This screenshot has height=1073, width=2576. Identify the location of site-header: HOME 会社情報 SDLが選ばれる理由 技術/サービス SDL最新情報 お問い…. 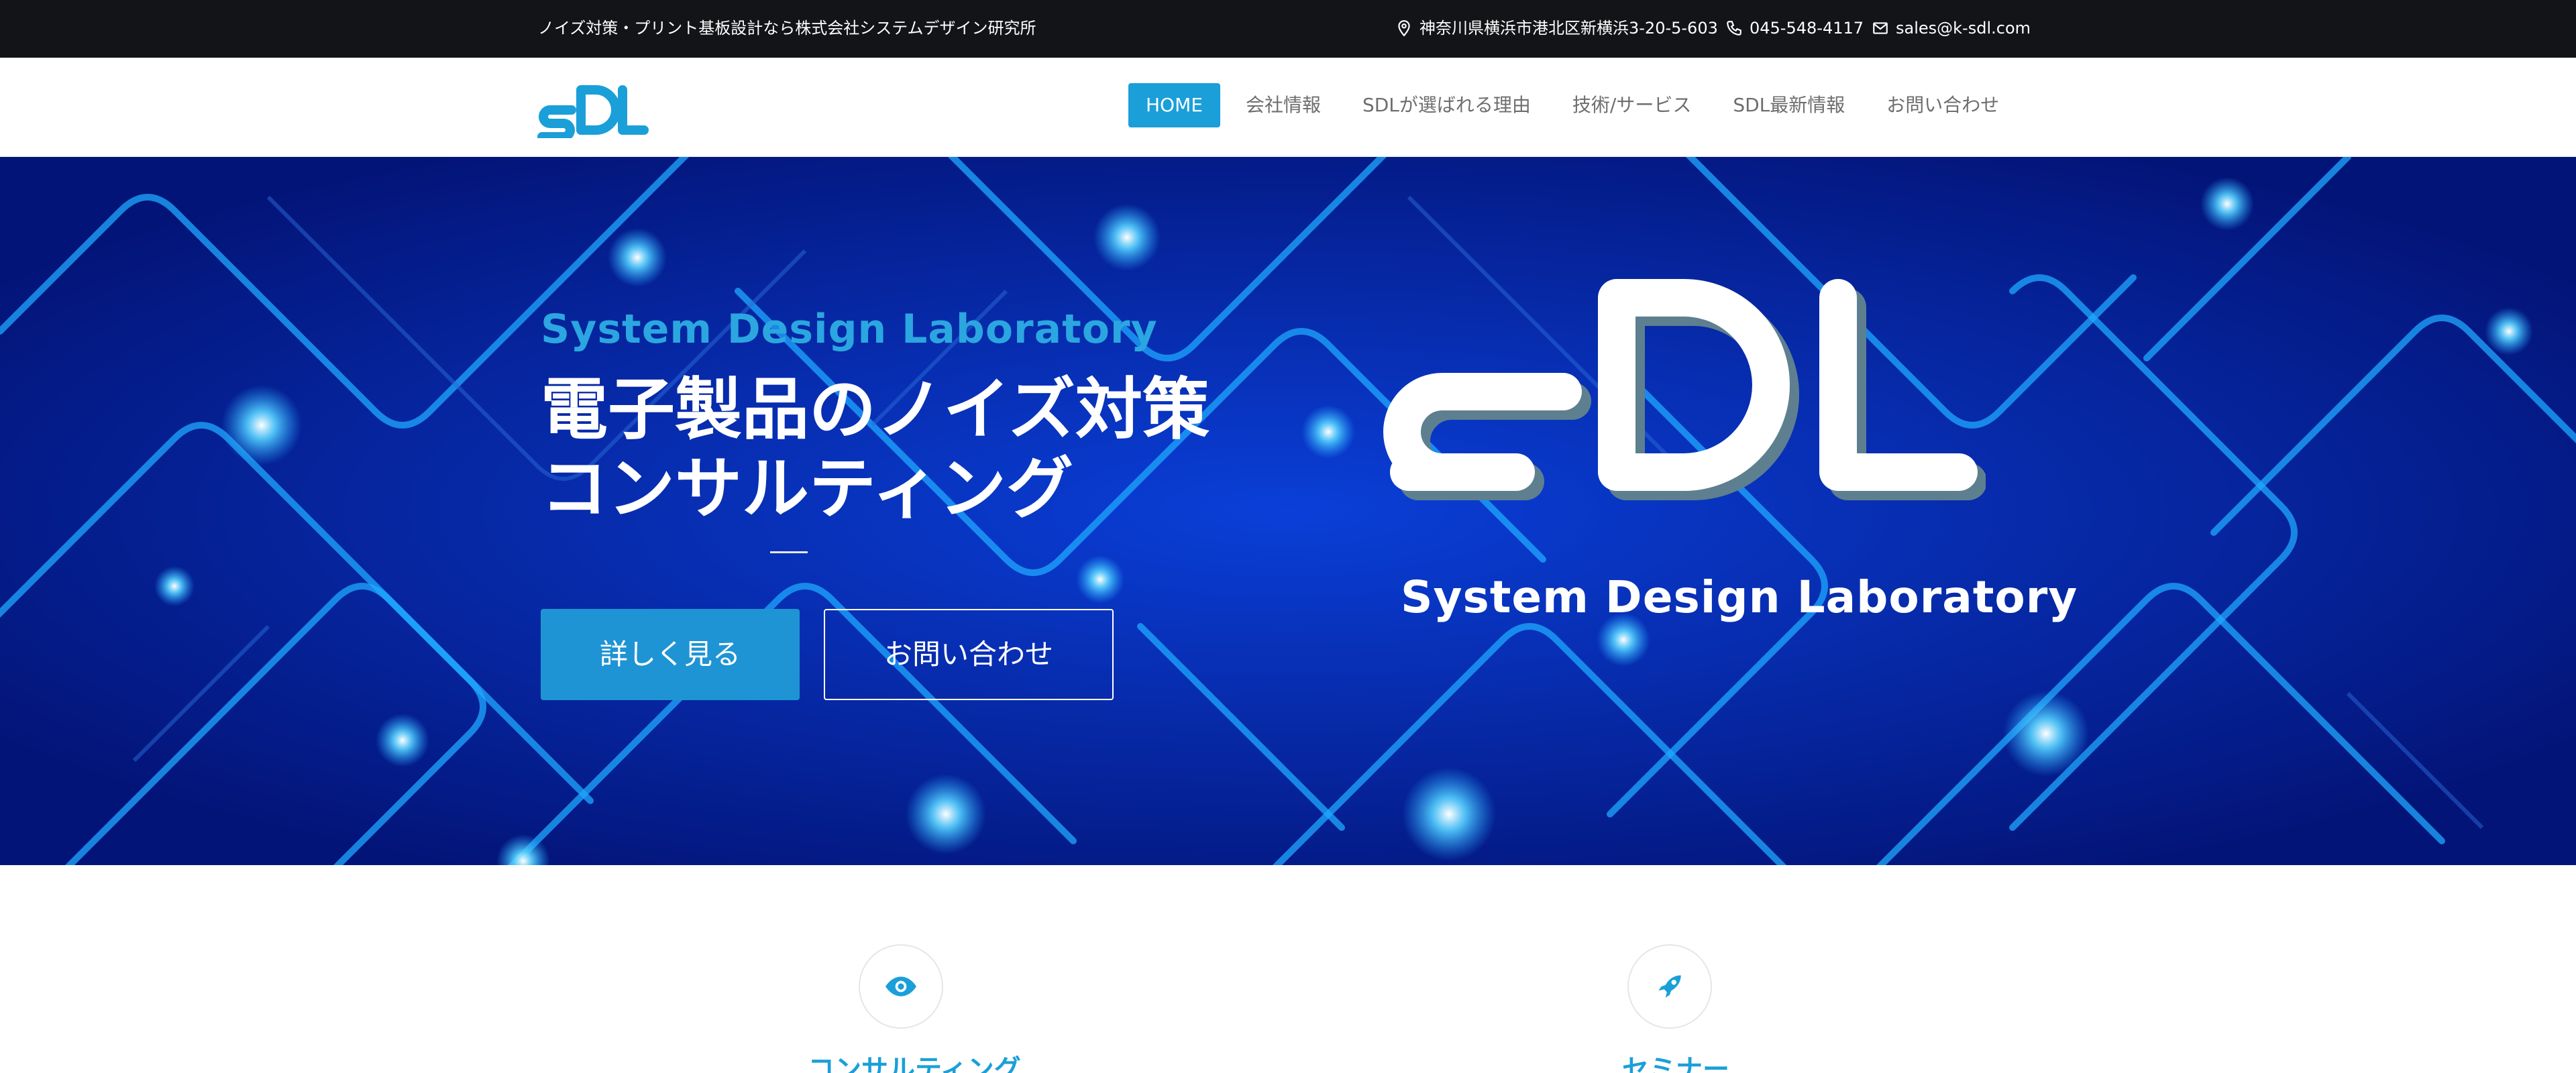
(1288, 107).